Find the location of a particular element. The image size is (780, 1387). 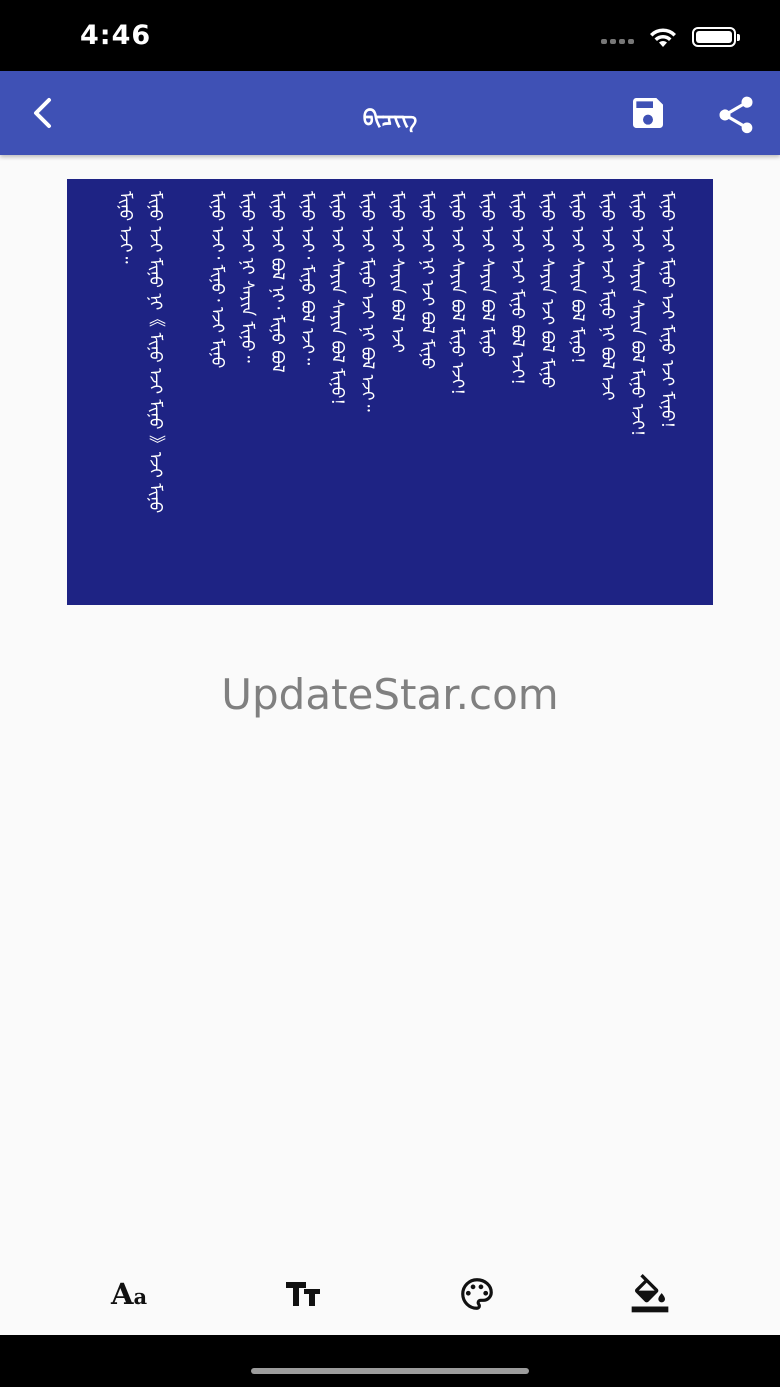

back-button is located at coordinates (44, 113).